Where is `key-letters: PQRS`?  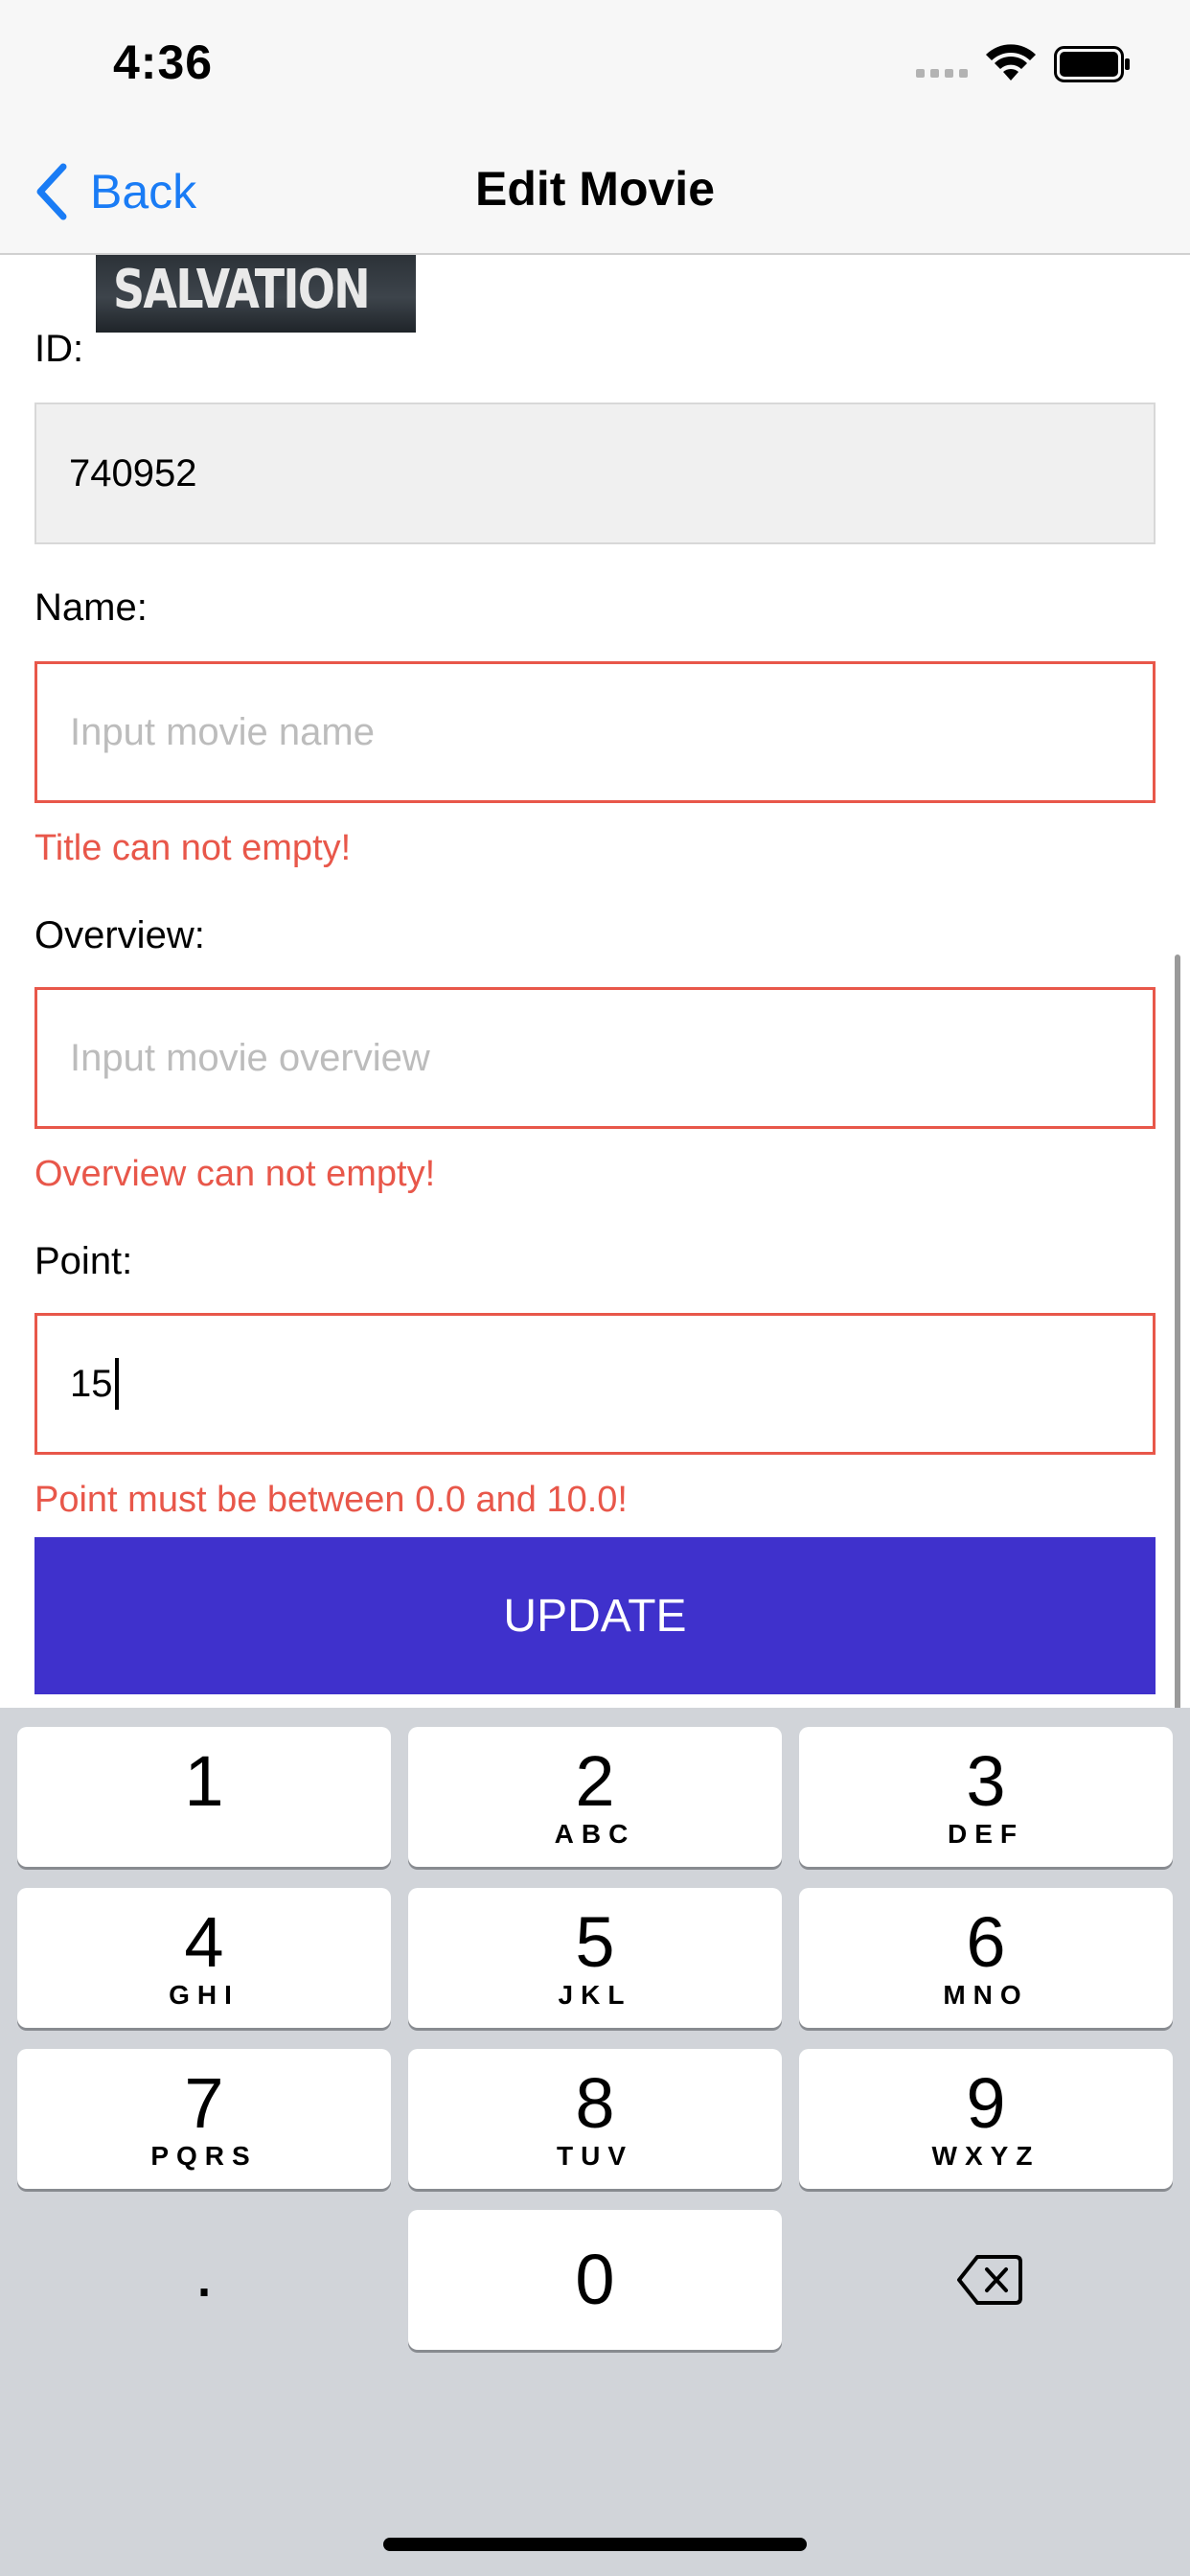 key-letters: PQRS is located at coordinates (204, 2156).